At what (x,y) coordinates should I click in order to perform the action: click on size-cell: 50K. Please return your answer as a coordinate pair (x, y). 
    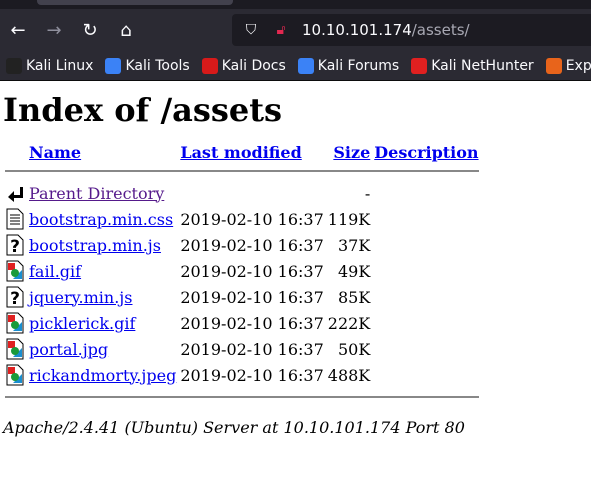
    Looking at the image, I should click on (354, 349).